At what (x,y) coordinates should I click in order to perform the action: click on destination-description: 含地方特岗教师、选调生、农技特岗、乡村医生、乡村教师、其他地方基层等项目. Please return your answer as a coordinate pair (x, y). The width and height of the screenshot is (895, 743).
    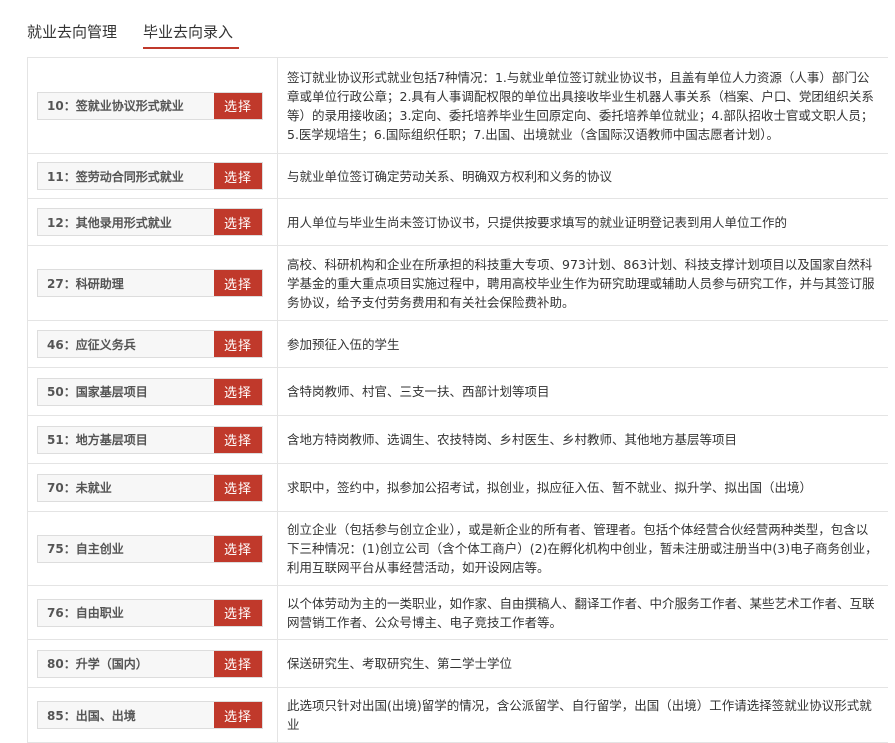
    Looking at the image, I should click on (512, 439).